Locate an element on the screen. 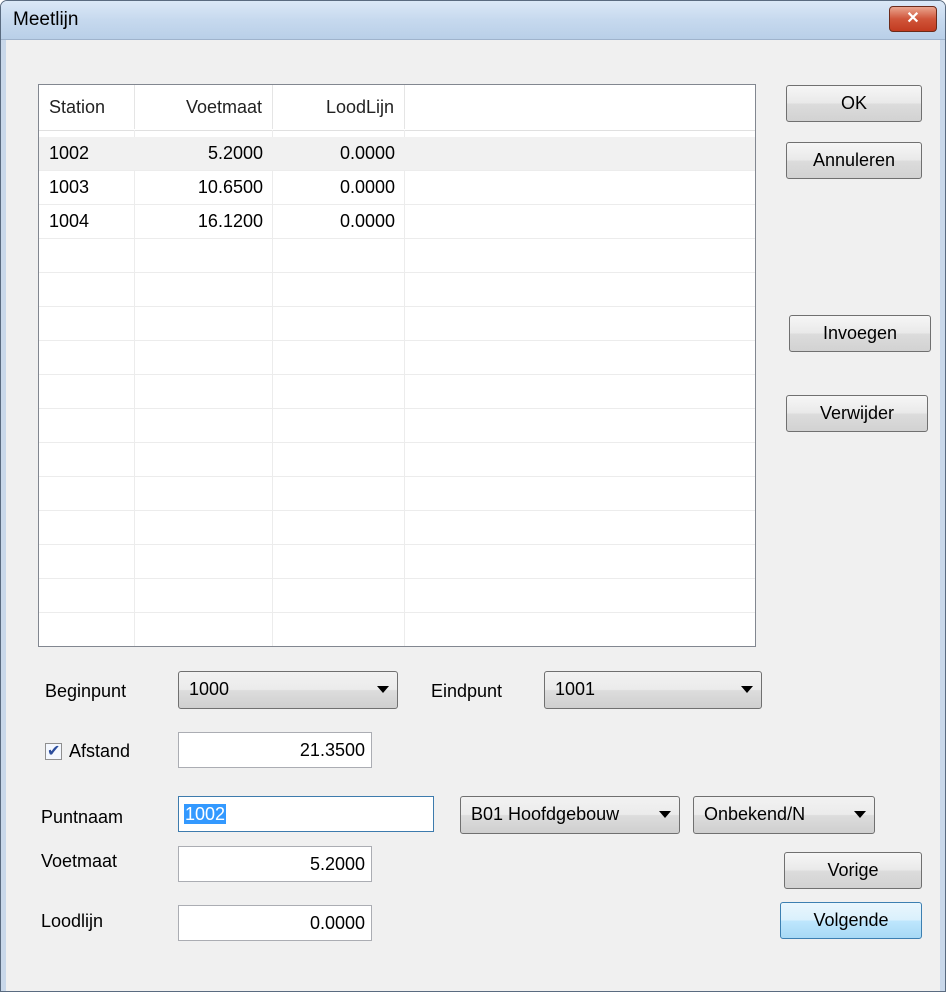  gebouw-value: B01 Hoofdgebouw is located at coordinates (545, 814).